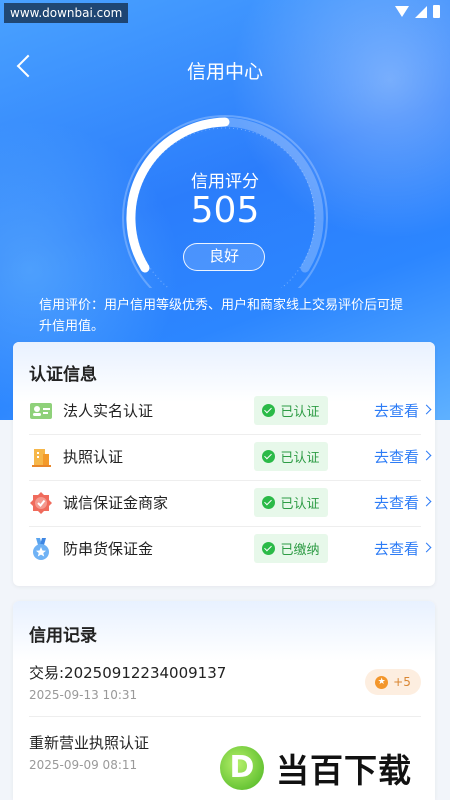 The image size is (450, 800). What do you see at coordinates (242, 768) in the screenshot?
I see `brand-logo-icon: D` at bounding box center [242, 768].